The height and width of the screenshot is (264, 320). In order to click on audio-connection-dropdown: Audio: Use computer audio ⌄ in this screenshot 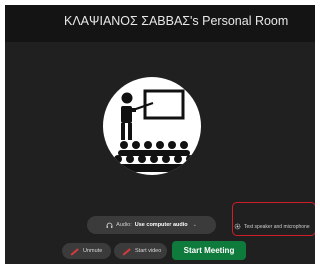, I will do `click(151, 225)`.